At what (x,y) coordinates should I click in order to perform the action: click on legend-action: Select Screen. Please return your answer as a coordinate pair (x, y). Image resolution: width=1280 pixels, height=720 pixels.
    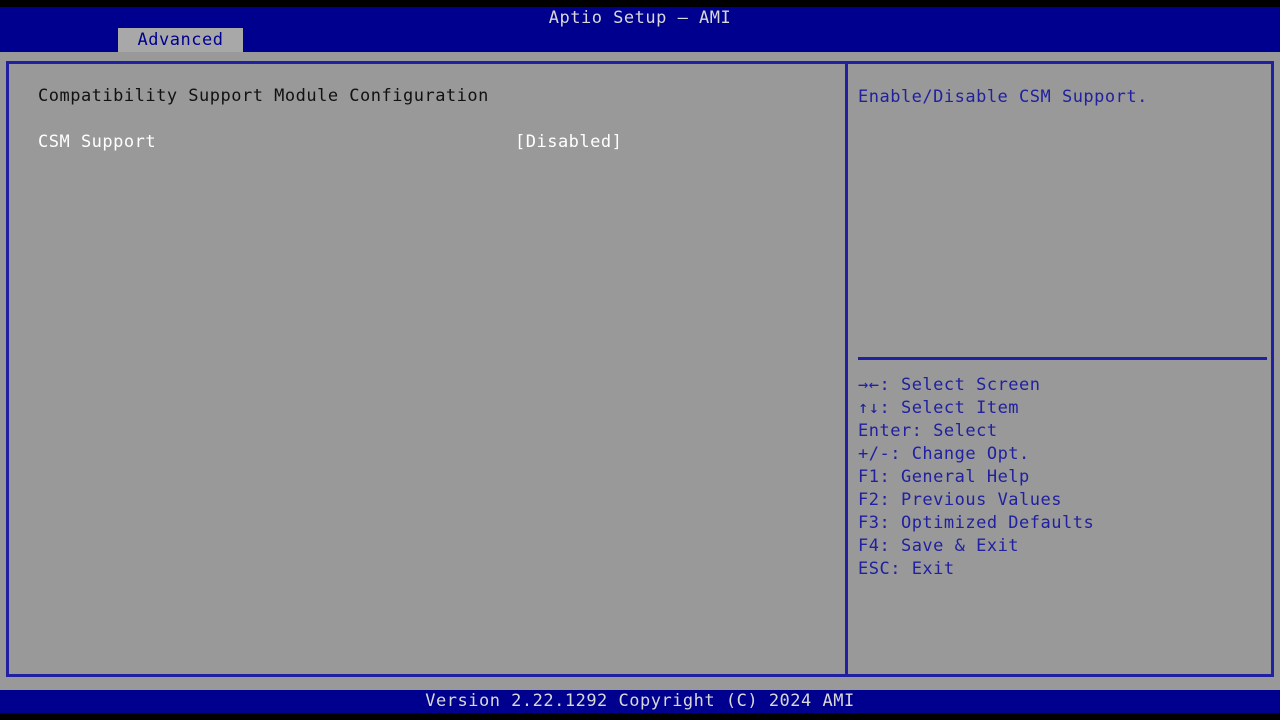
    Looking at the image, I should click on (965, 385).